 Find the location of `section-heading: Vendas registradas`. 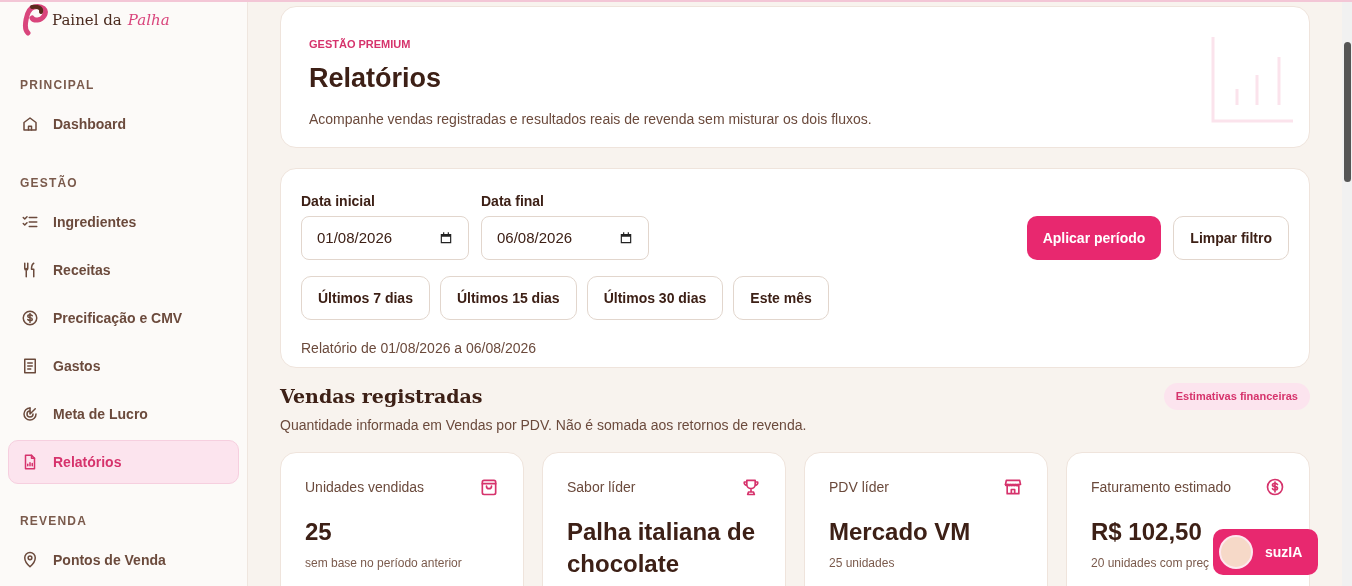

section-heading: Vendas registradas is located at coordinates (381, 396).